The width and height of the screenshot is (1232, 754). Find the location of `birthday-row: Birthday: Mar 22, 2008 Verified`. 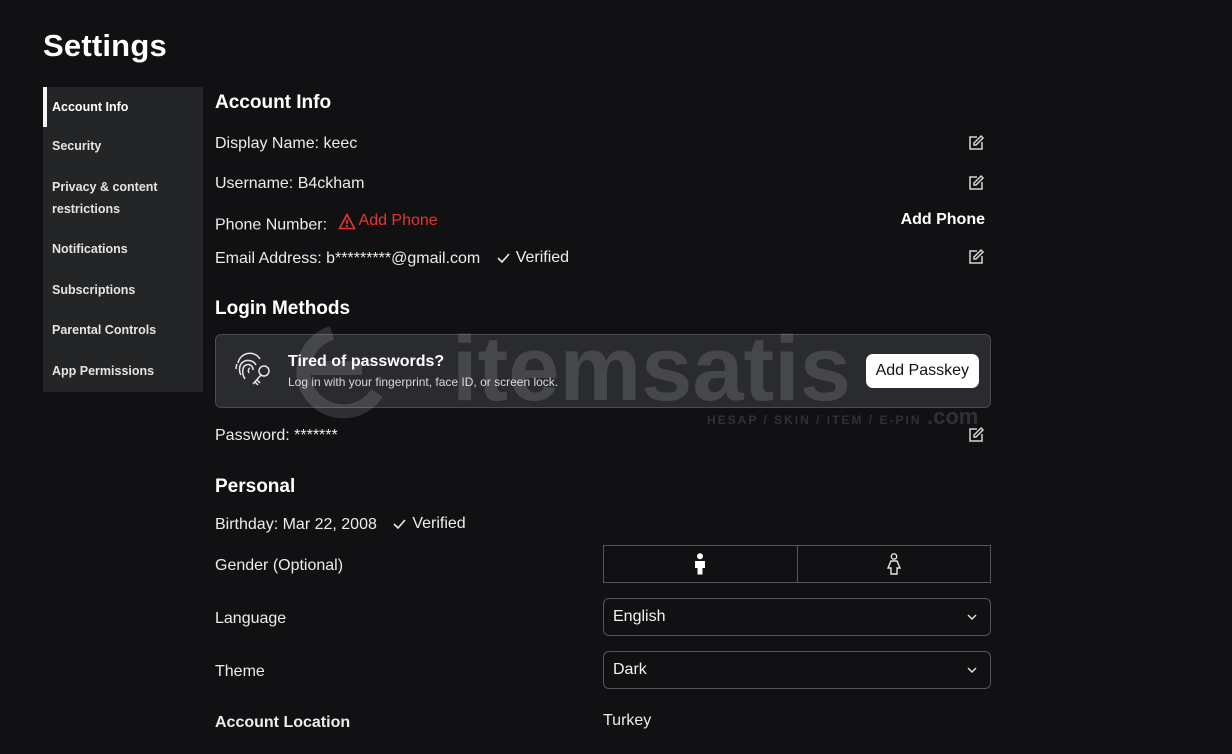

birthday-row: Birthday: Mar 22, 2008 Verified is located at coordinates (340, 524).